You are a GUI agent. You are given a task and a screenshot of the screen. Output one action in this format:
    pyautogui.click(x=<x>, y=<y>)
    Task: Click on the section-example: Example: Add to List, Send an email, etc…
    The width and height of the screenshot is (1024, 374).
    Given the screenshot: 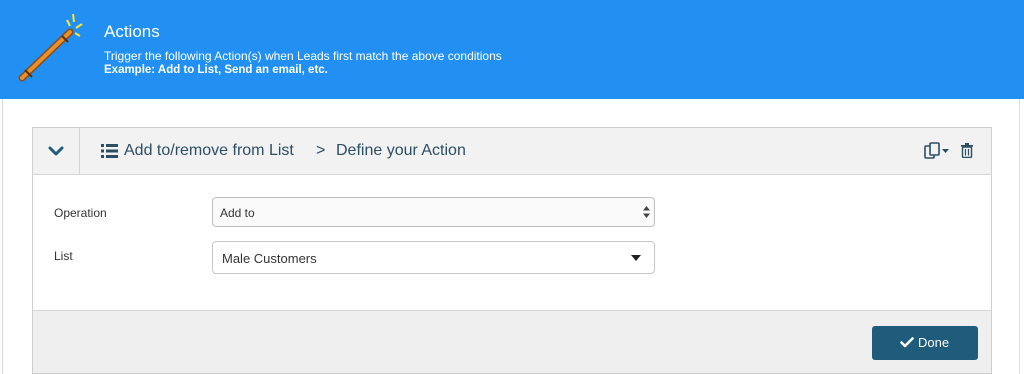 What is the action you would take?
    pyautogui.click(x=216, y=70)
    